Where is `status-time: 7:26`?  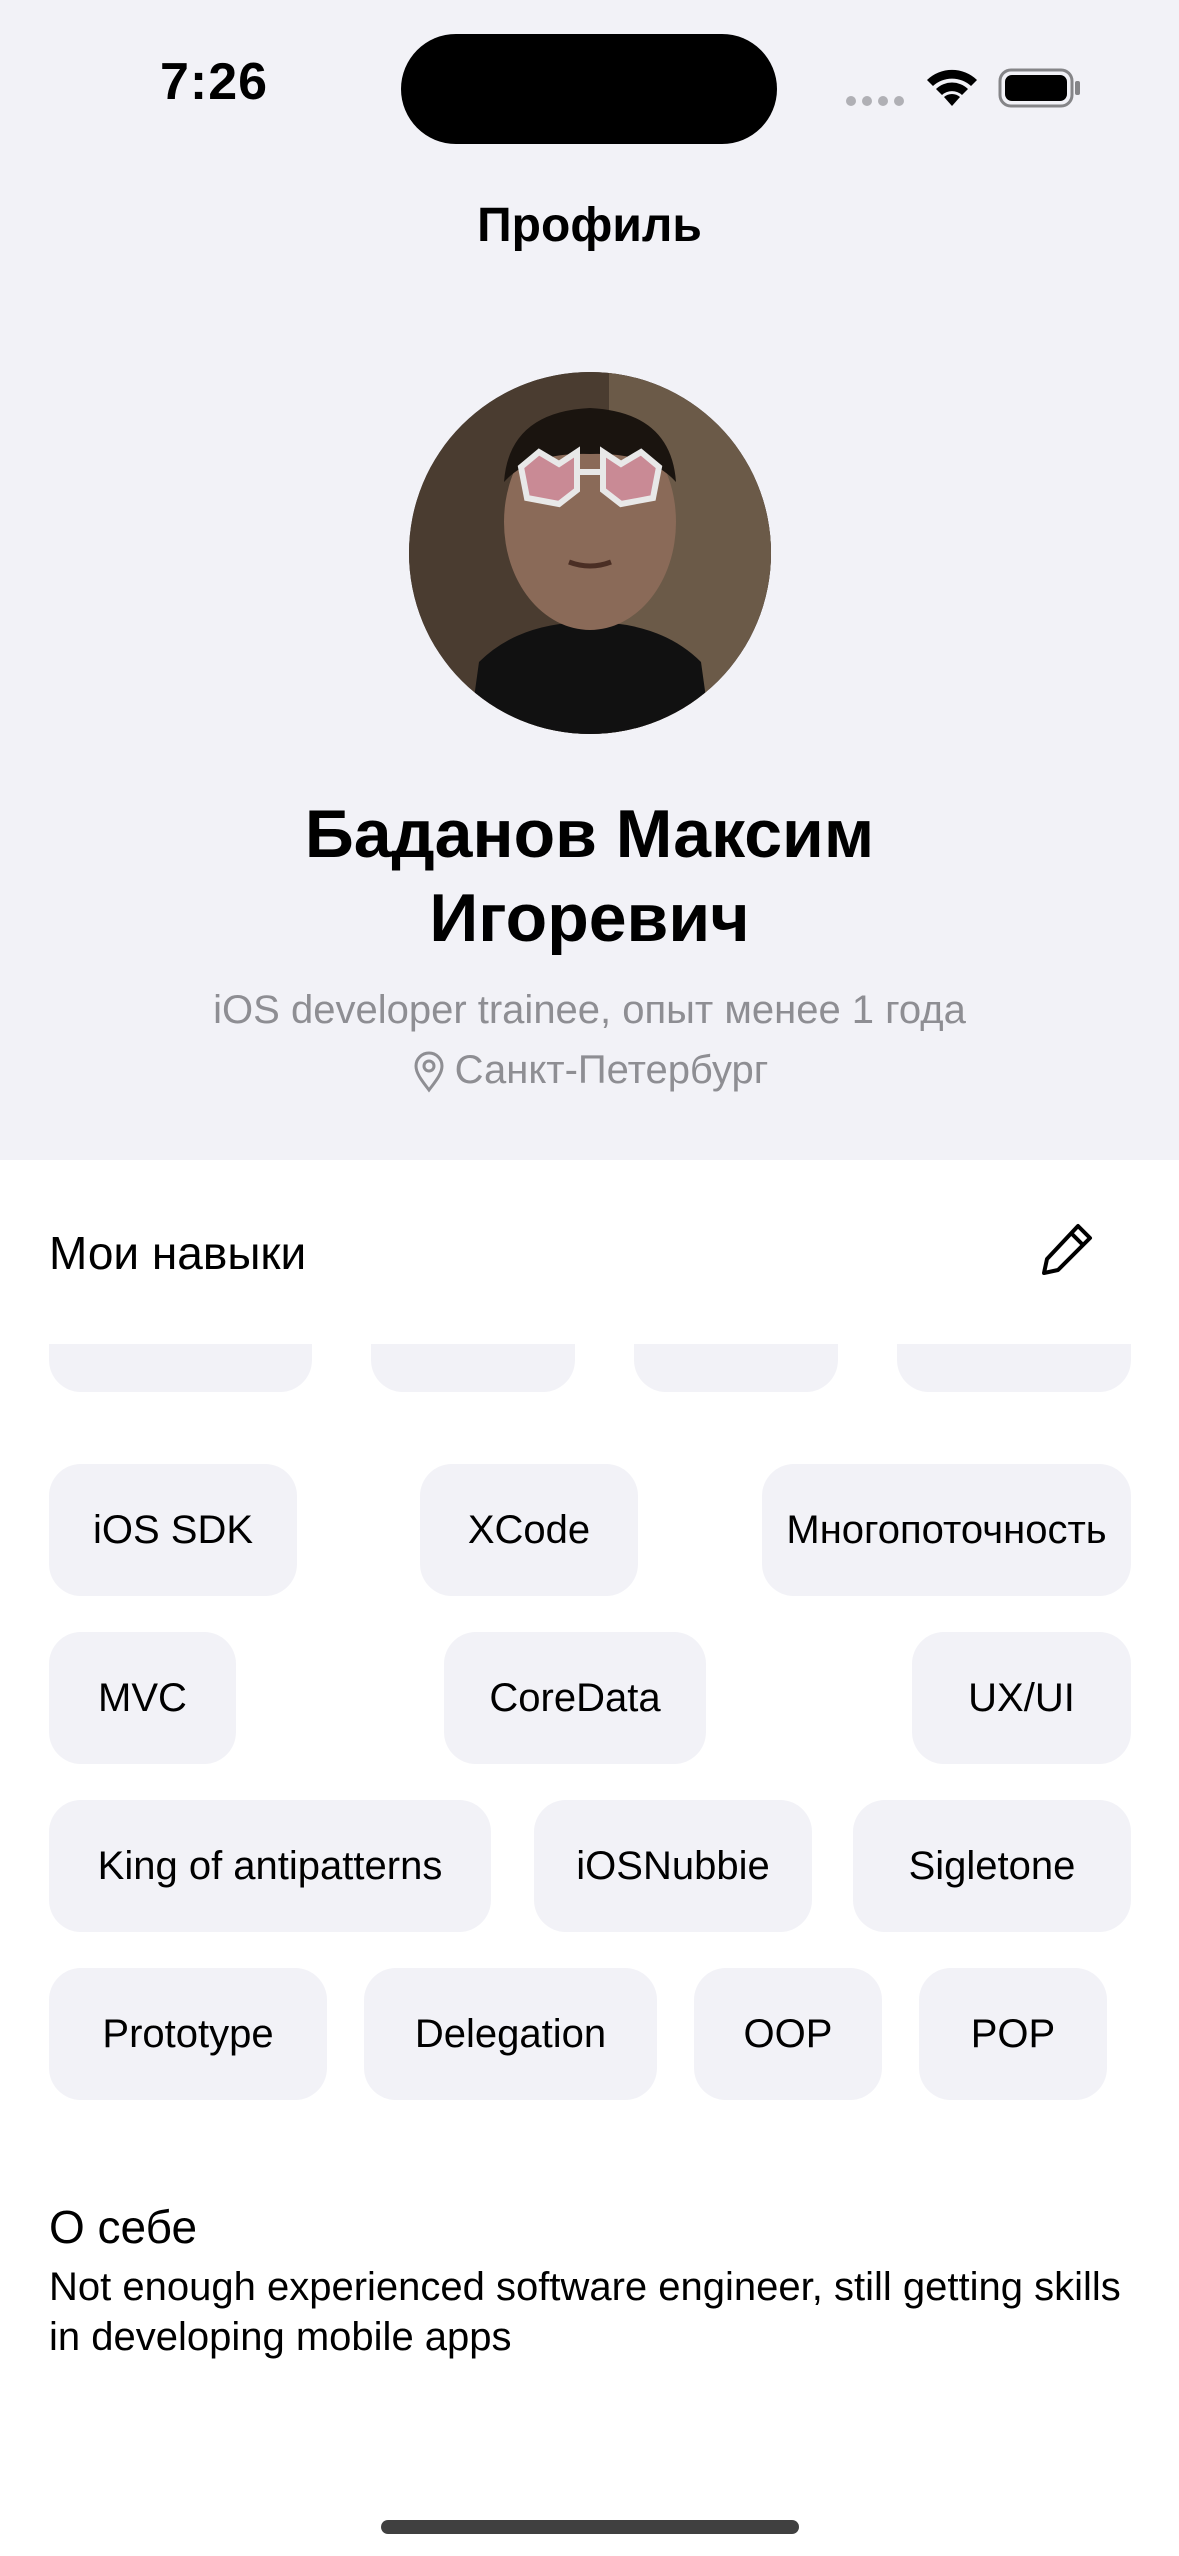
status-time: 7:26 is located at coordinates (214, 82).